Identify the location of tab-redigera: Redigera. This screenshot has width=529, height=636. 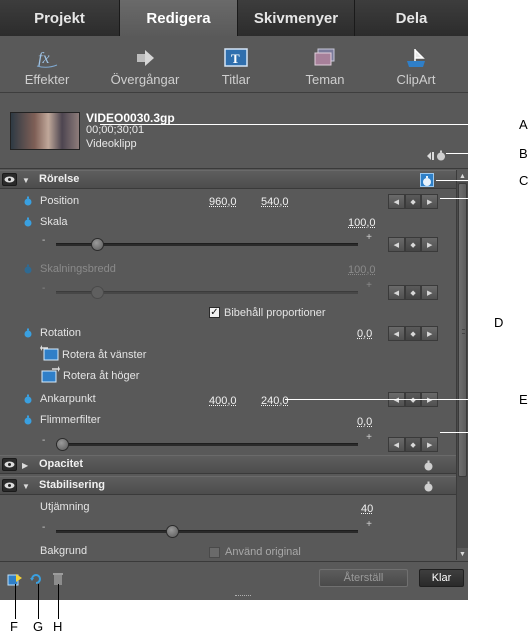
(179, 18).